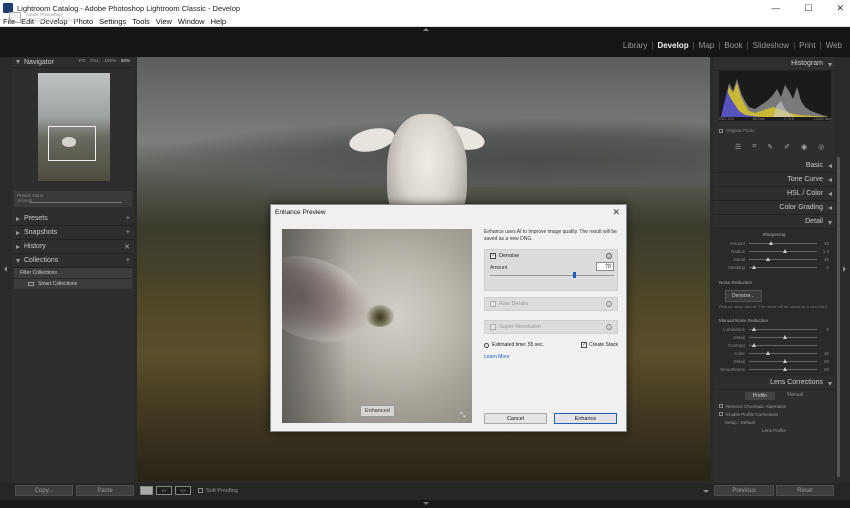  Describe the element at coordinates (73, 62) in the screenshot. I see `navigator-header: Navigator FIT FILL 100% 50%` at that location.